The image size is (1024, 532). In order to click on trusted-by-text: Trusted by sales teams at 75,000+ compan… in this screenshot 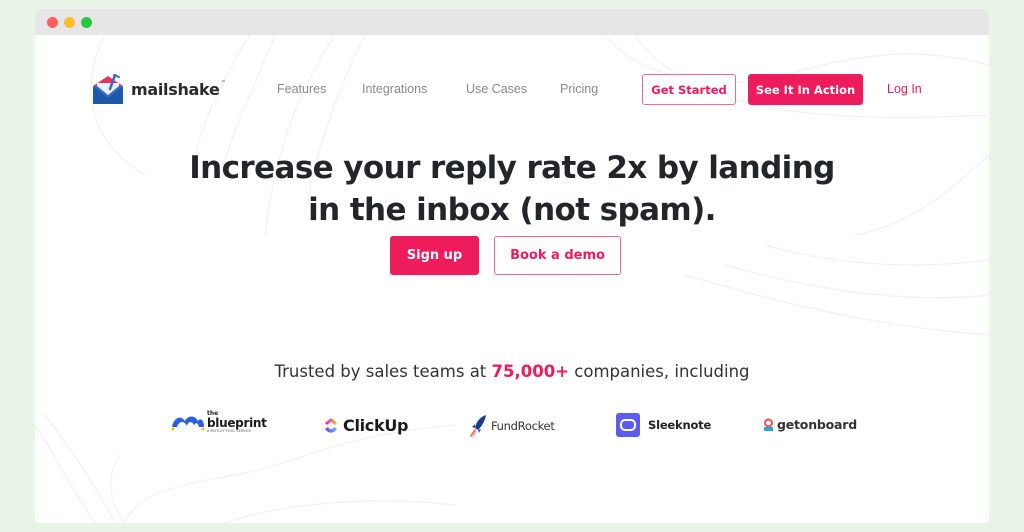, I will do `click(512, 371)`.